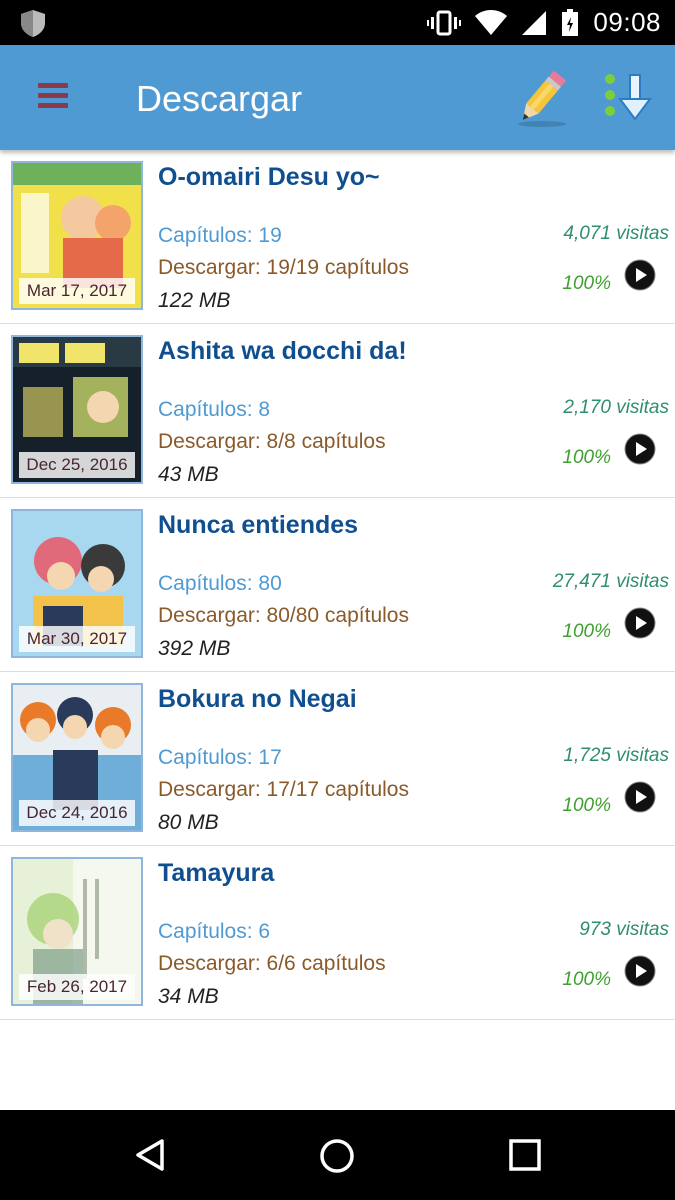 This screenshot has width=675, height=1200. What do you see at coordinates (219, 98) in the screenshot?
I see `page-title: Descargar` at bounding box center [219, 98].